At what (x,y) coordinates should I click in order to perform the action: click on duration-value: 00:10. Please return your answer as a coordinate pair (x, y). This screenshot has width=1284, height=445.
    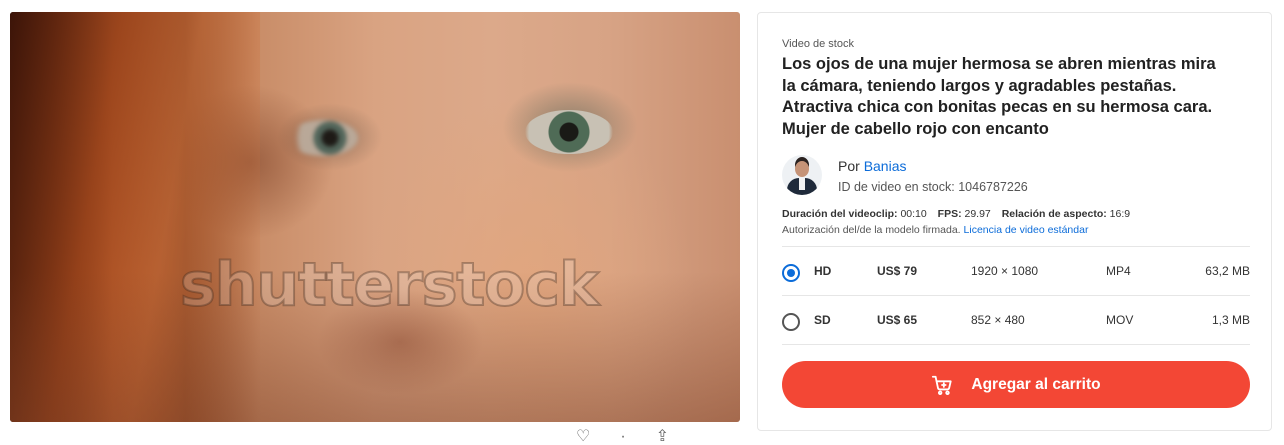
    Looking at the image, I should click on (913, 214).